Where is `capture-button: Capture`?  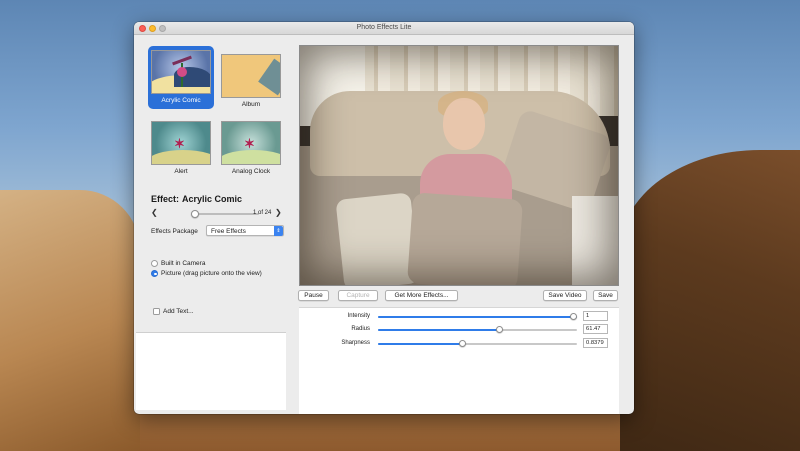 capture-button: Capture is located at coordinates (358, 295).